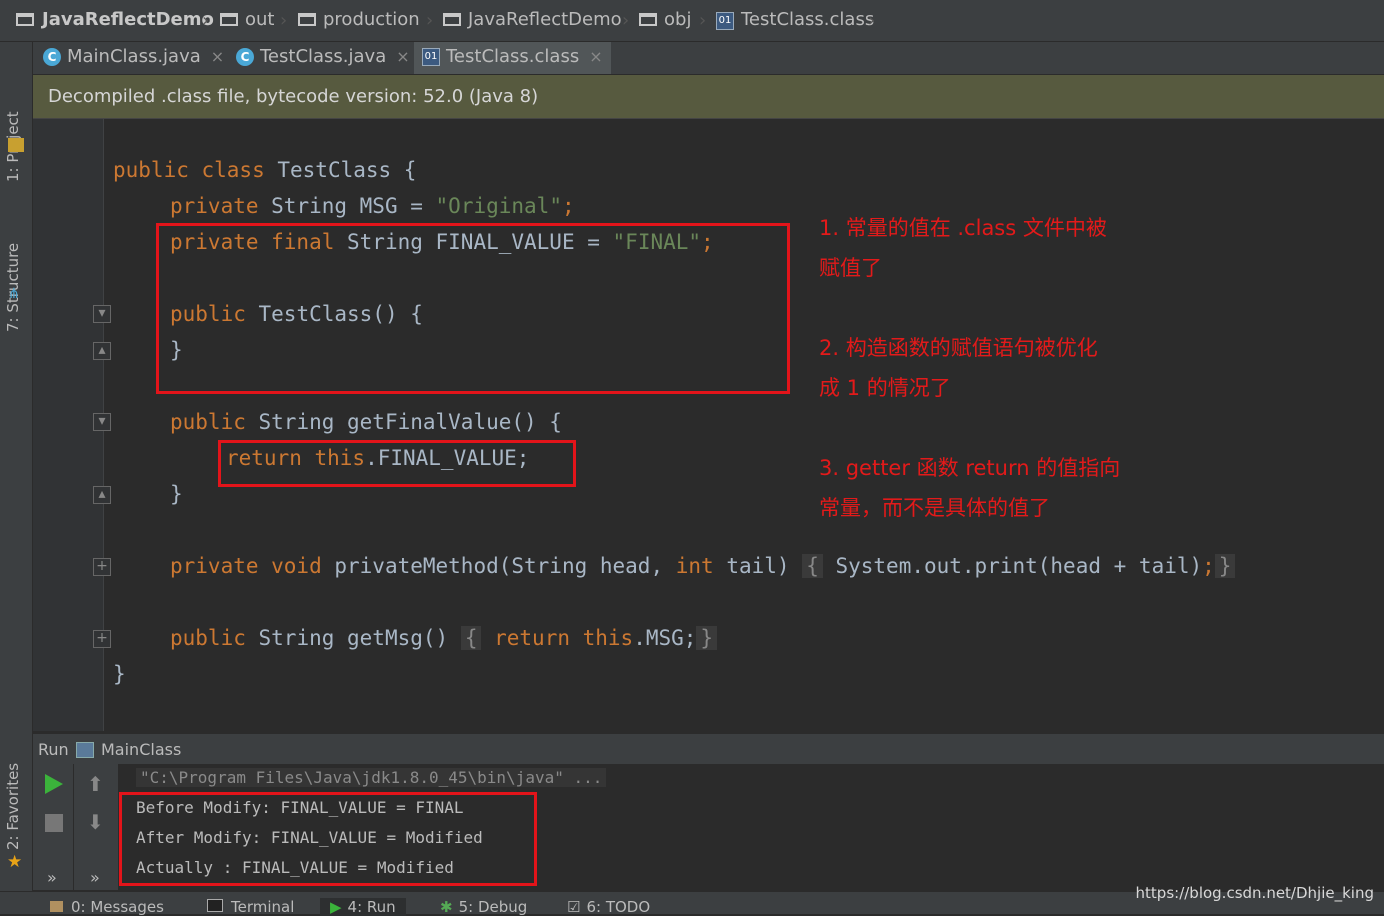 This screenshot has width=1384, height=916. I want to click on annotation-note: 赋值了, so click(850, 268).